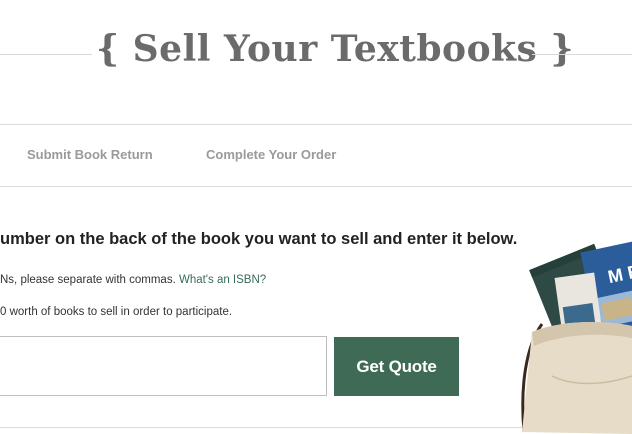 The width and height of the screenshot is (632, 434). Describe the element at coordinates (396, 366) in the screenshot. I see `get-quote-button: Get Quote` at that location.